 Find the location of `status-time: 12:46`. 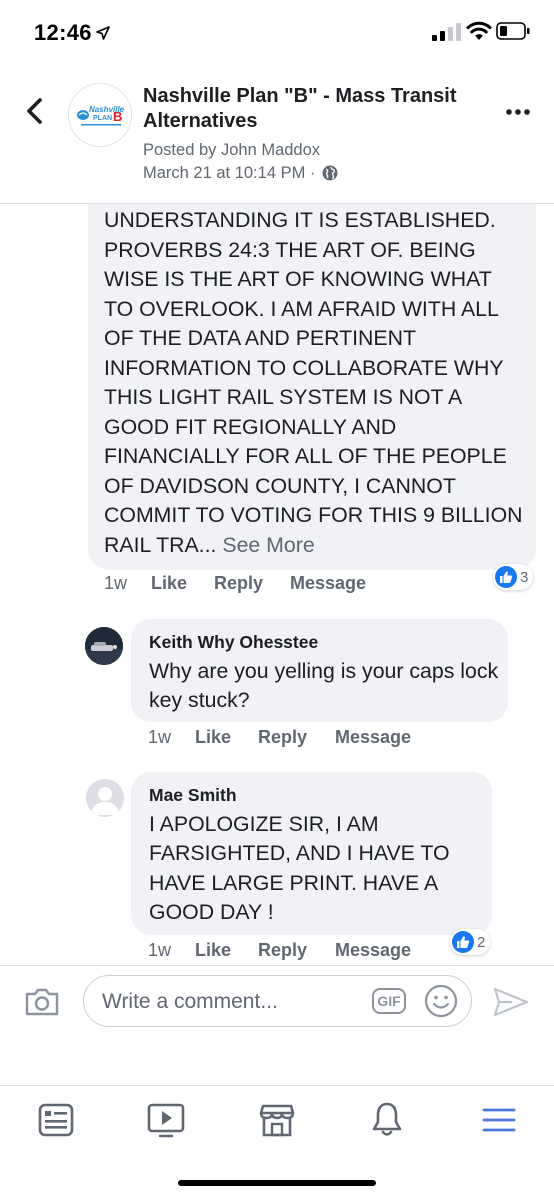

status-time: 12:46 is located at coordinates (63, 32).